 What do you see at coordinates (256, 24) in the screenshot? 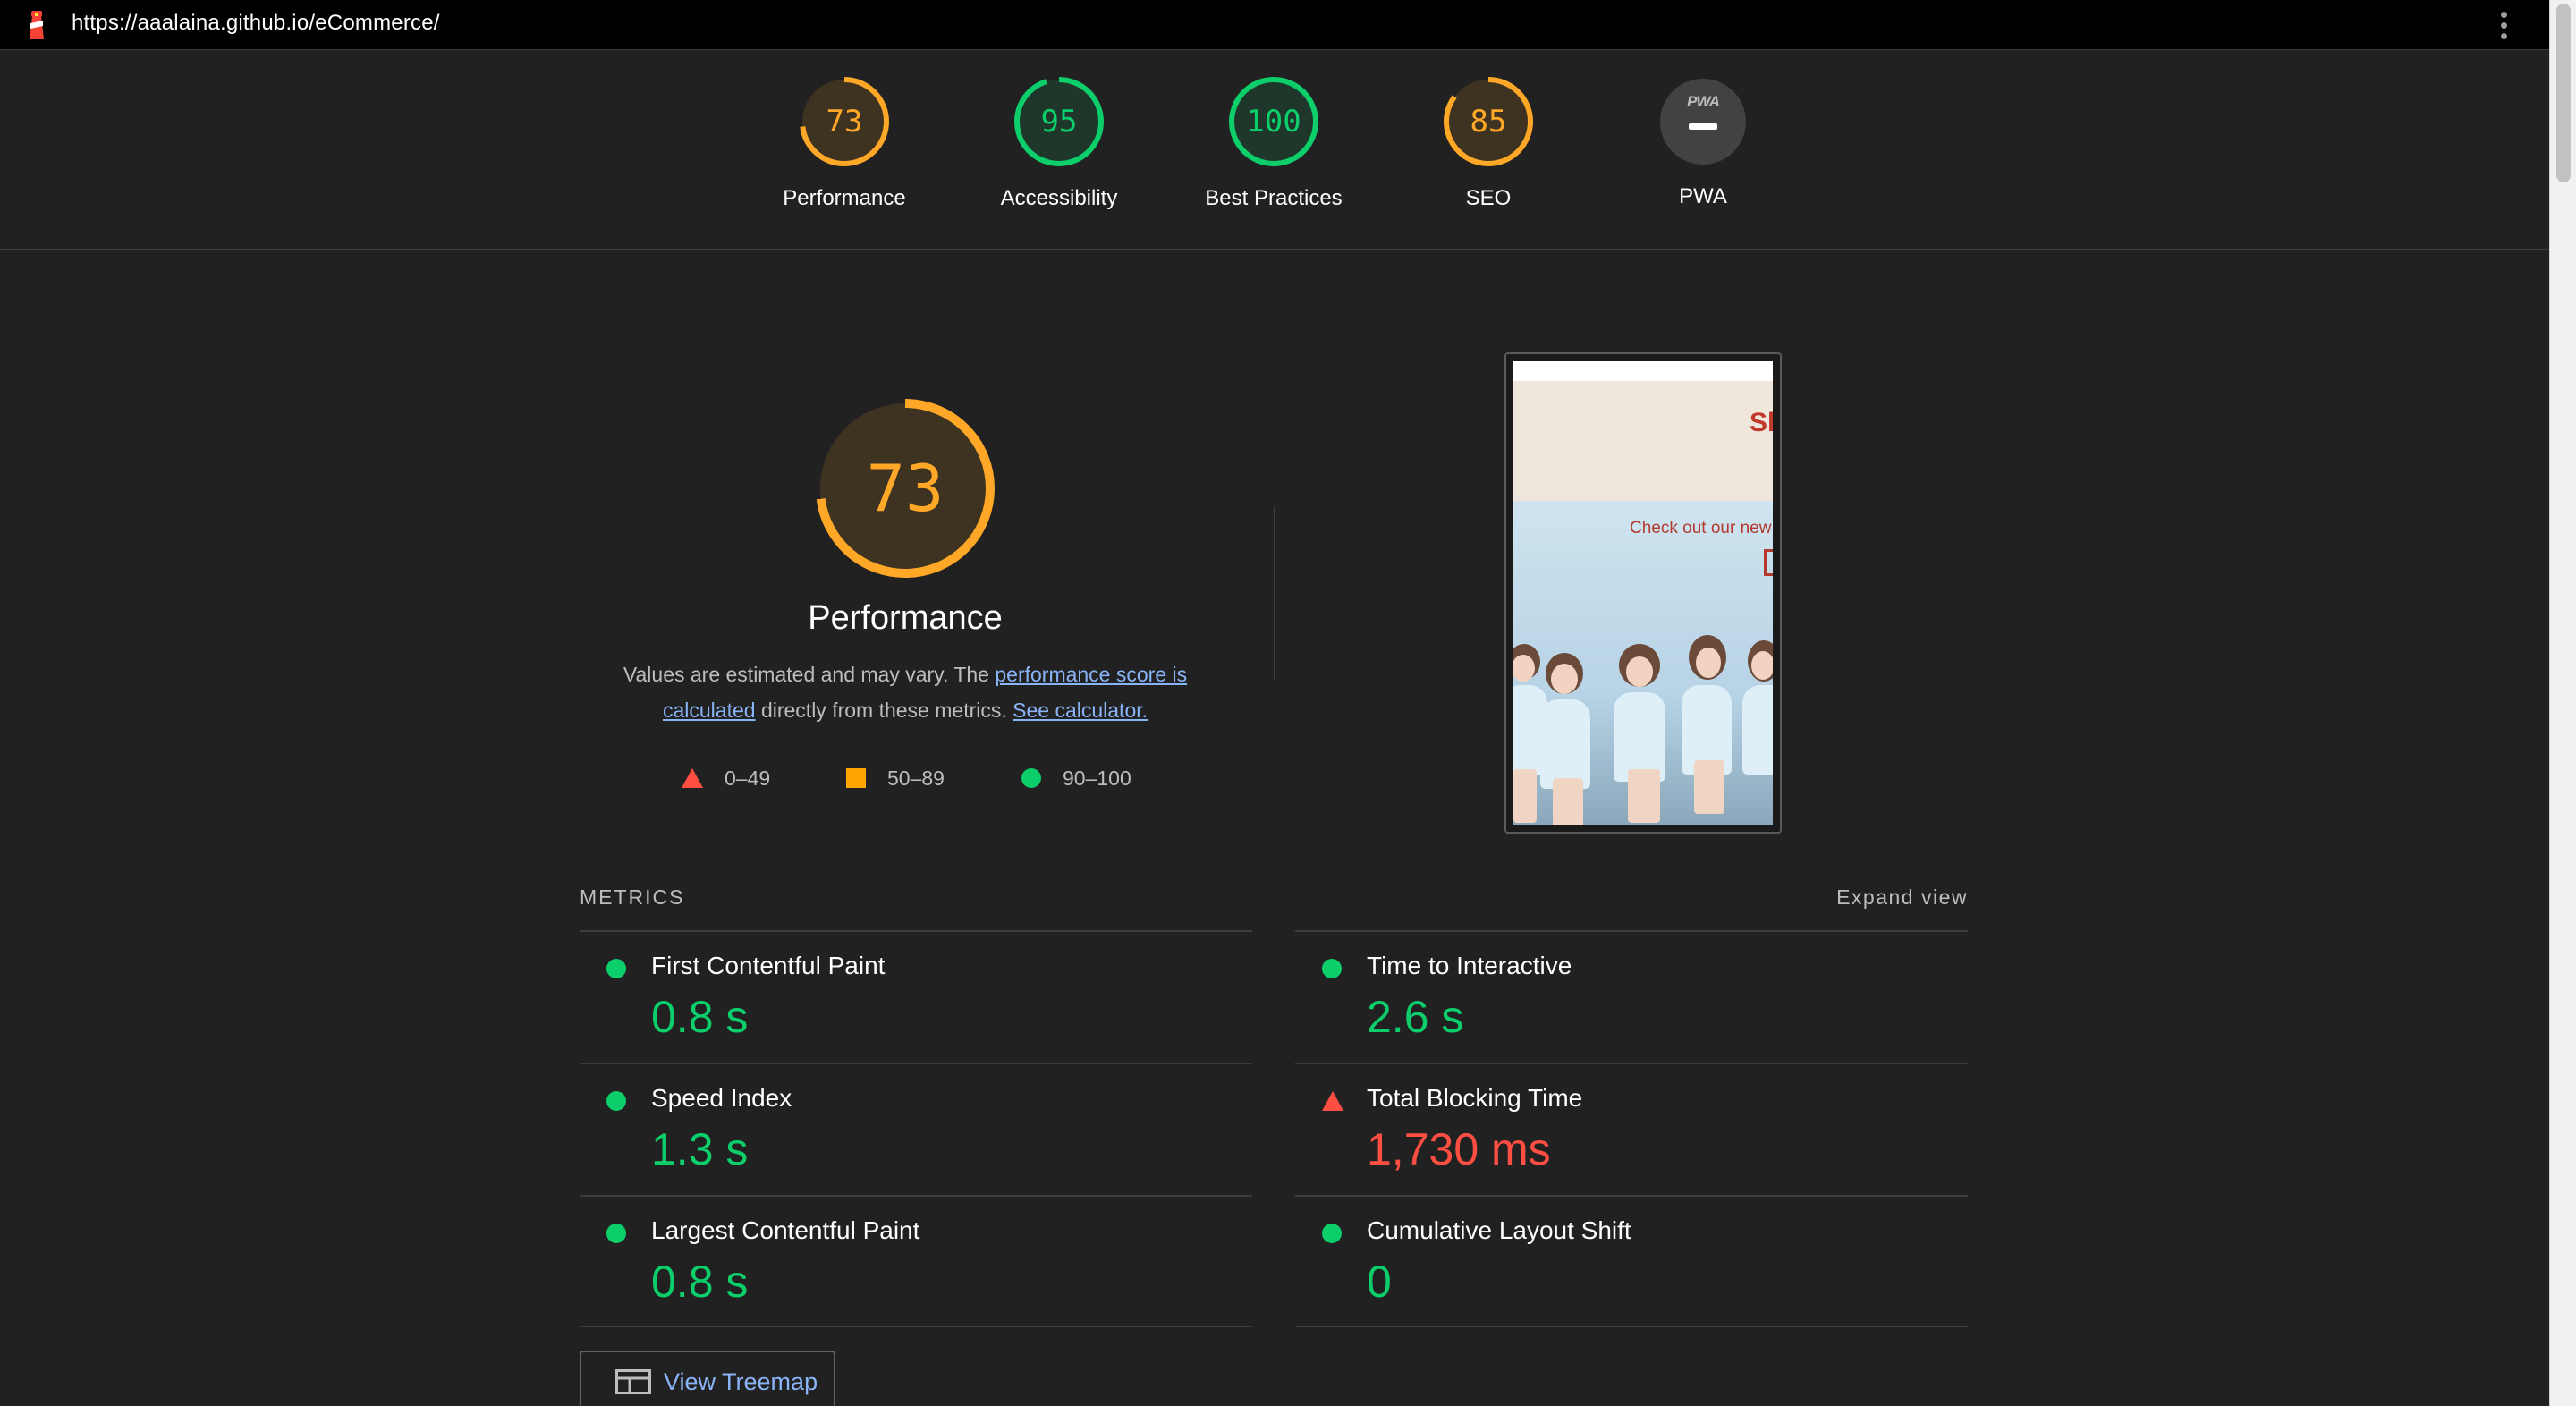
I see `page-url: https://aaalaina.github.io/eCommerce/` at bounding box center [256, 24].